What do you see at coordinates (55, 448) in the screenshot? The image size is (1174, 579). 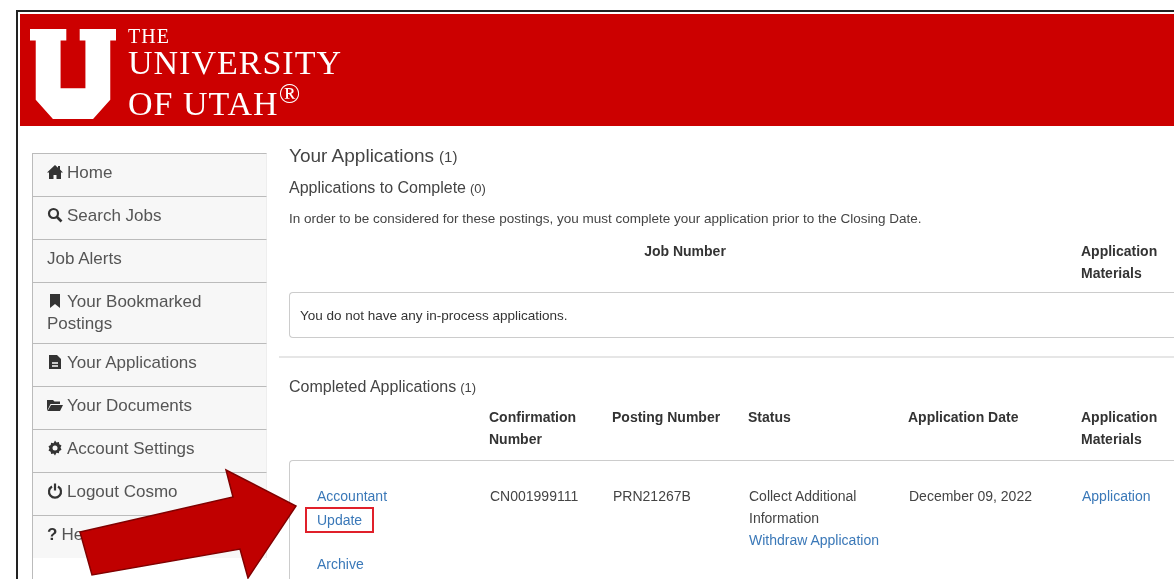 I see `settings-icon` at bounding box center [55, 448].